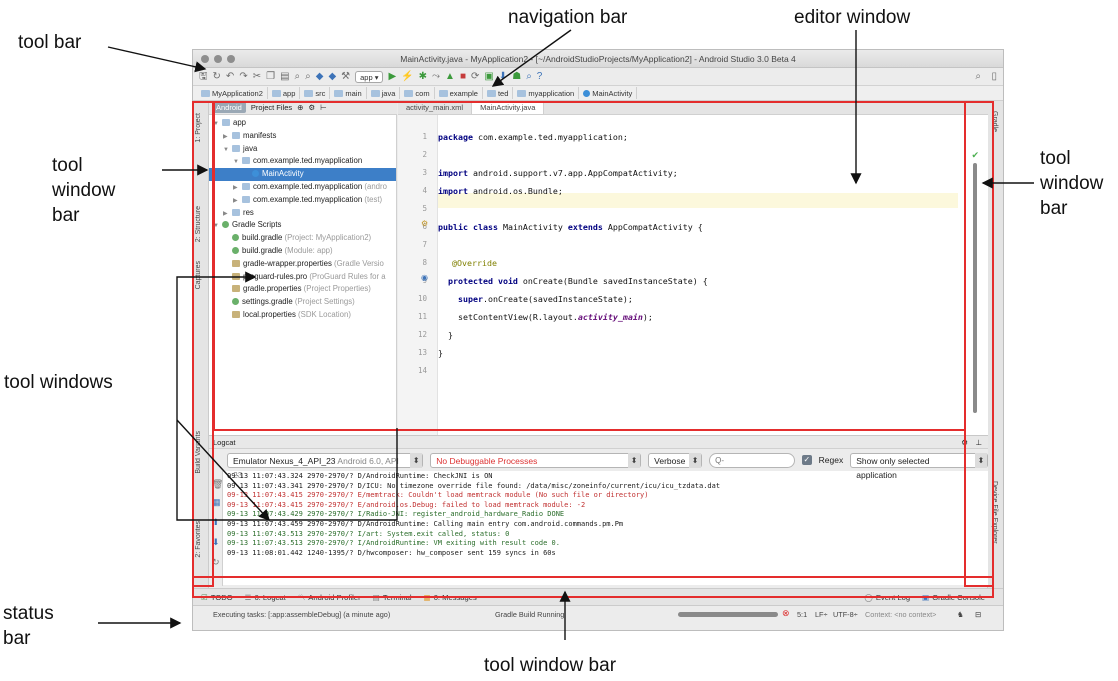 This screenshot has height=681, width=1118. I want to click on highlight-left-tool-window-bar, so click(203, 344).